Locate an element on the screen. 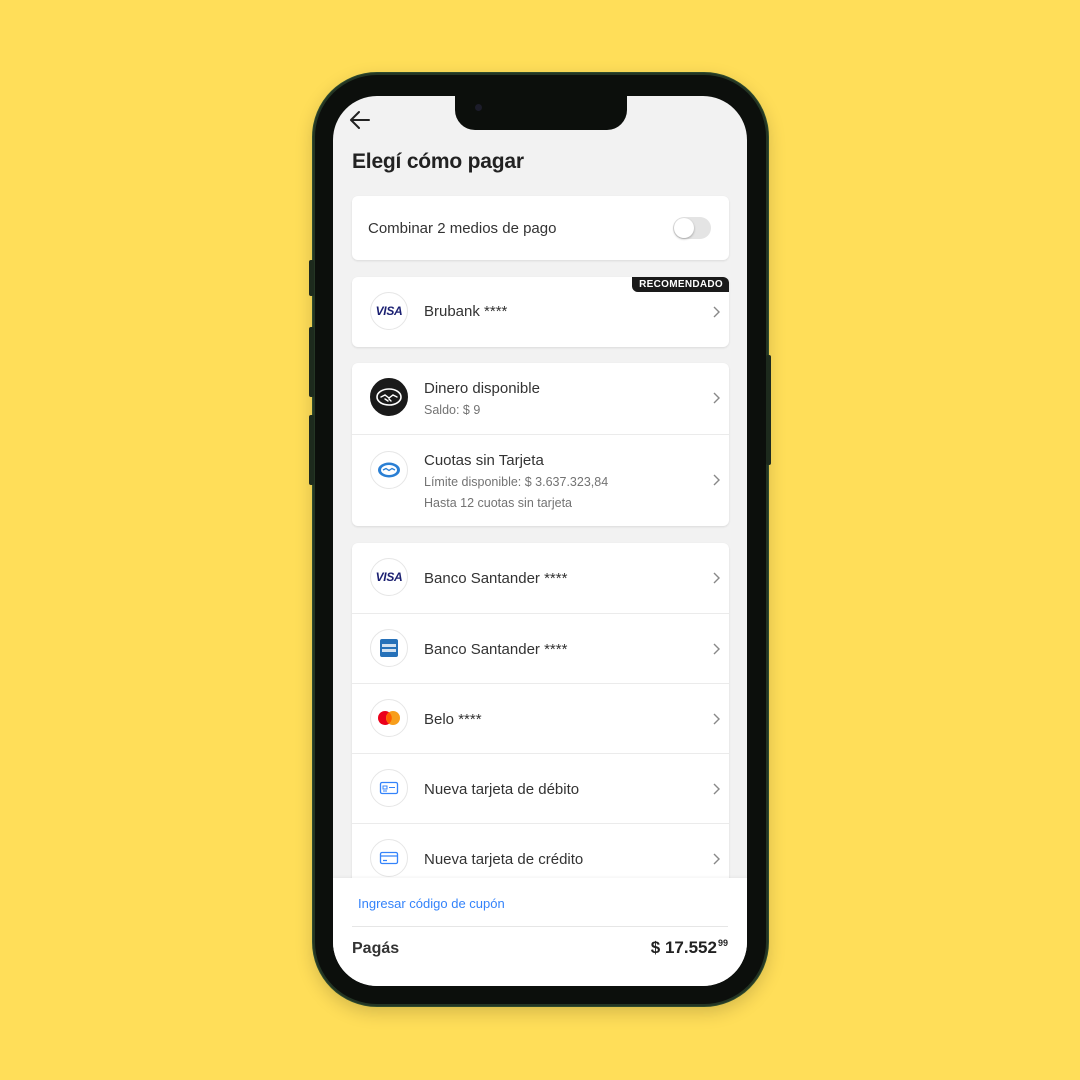 This screenshot has height=1080, width=1080. payment-option-santander-visa: VISA Banco Santander **** is located at coordinates (540, 578).